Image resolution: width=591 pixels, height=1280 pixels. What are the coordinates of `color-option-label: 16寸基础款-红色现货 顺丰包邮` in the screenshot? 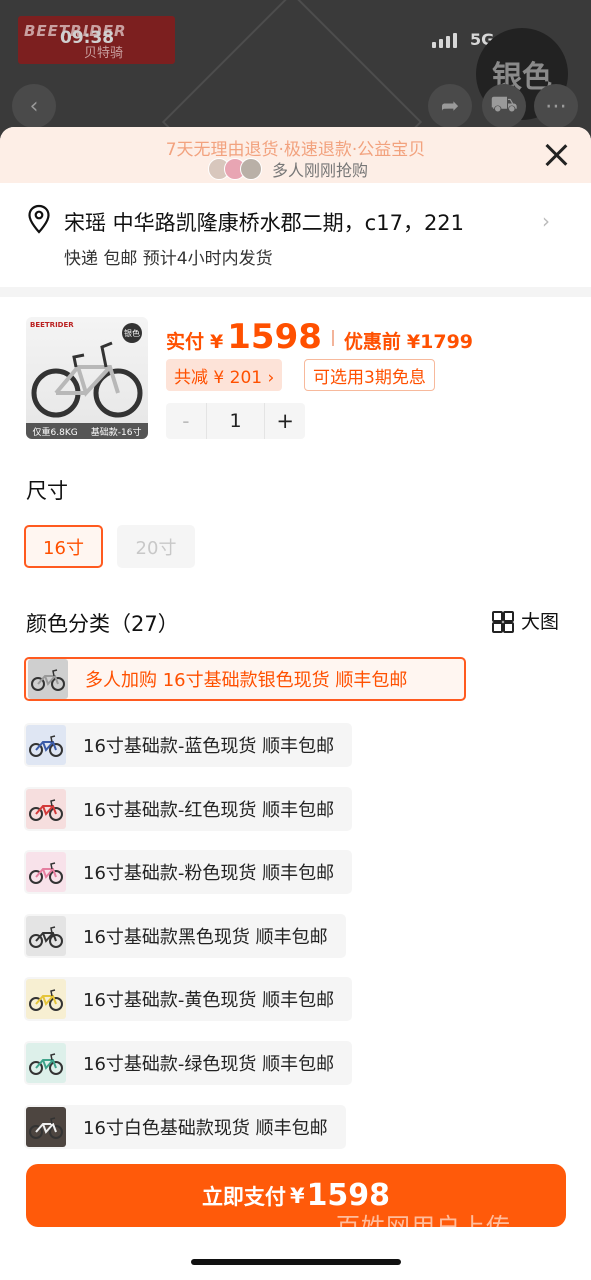 It's located at (209, 810).